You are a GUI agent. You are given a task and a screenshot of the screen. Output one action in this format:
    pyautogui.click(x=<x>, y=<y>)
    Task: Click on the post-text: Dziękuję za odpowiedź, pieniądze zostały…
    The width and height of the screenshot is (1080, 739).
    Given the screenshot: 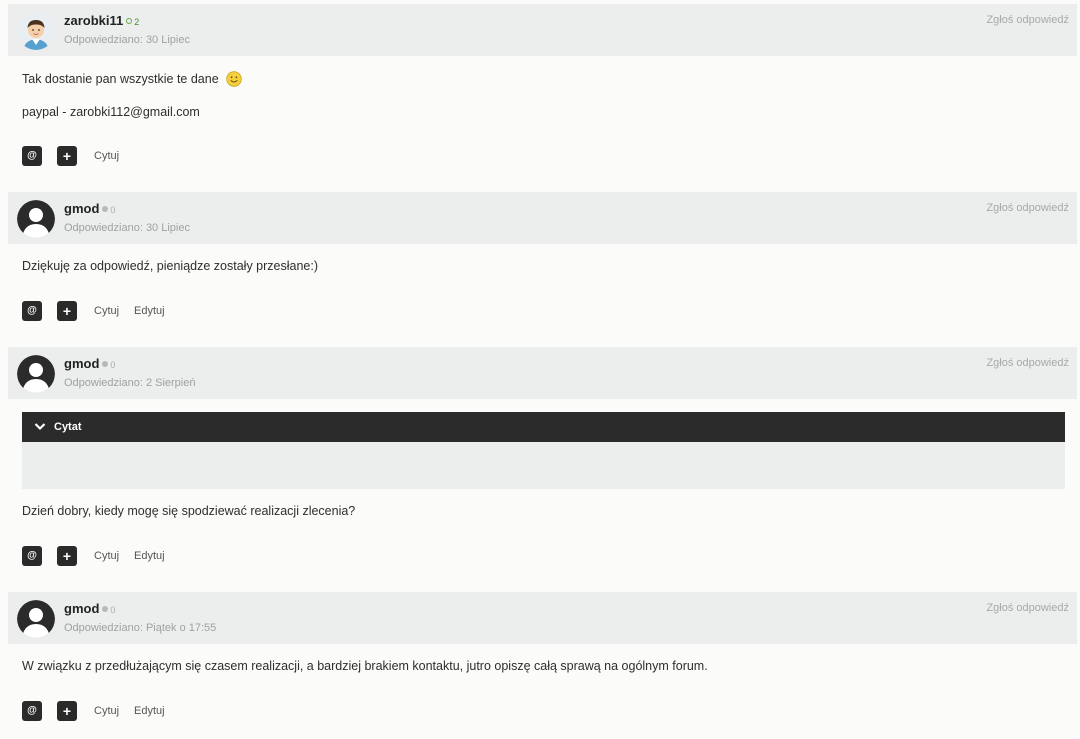 What is the action you would take?
    pyautogui.click(x=170, y=266)
    